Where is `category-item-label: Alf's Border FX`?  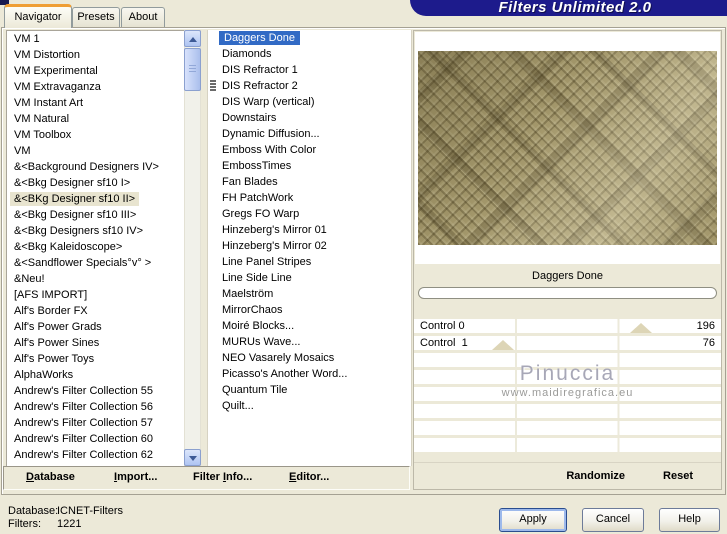
category-item-label: Alf's Border FX is located at coordinates (51, 311).